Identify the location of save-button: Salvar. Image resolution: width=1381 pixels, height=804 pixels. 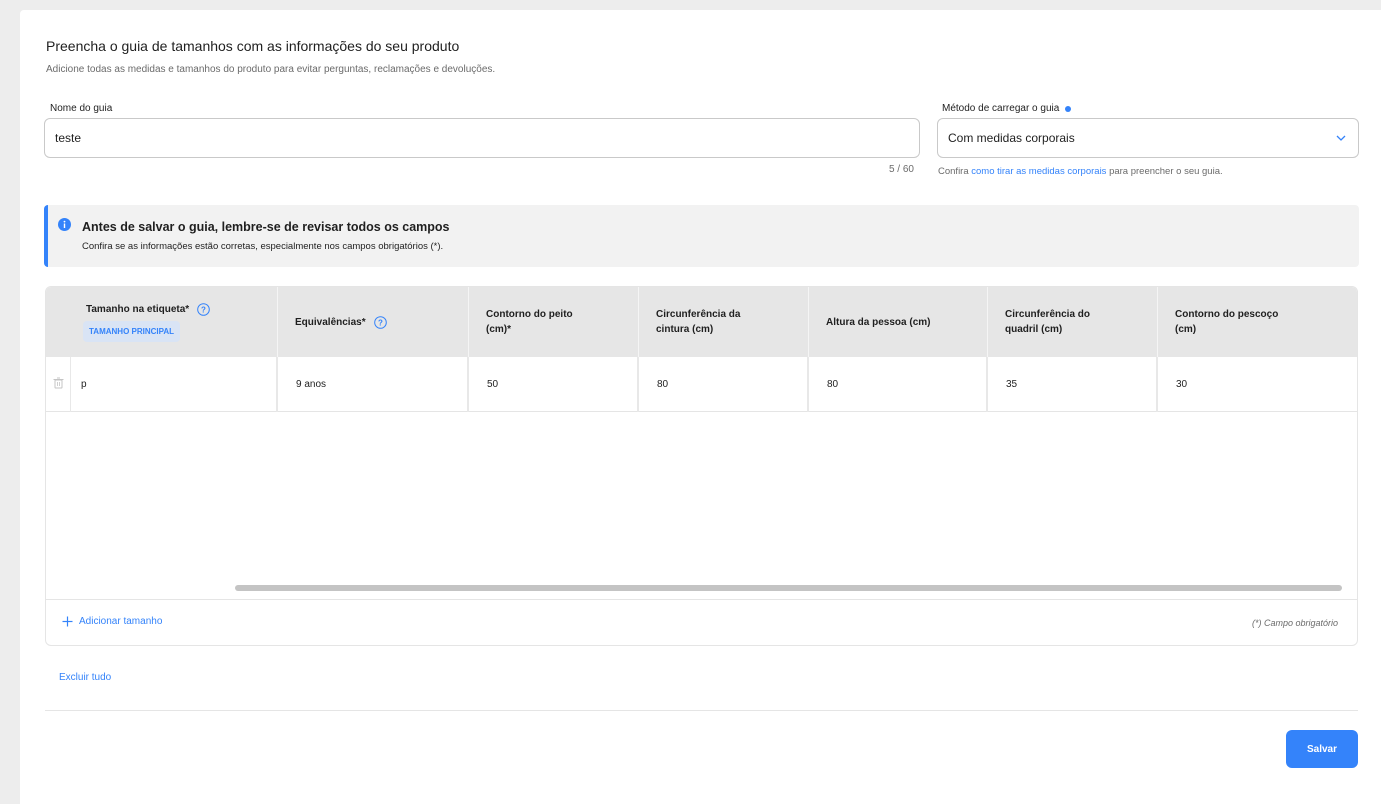
(1322, 749).